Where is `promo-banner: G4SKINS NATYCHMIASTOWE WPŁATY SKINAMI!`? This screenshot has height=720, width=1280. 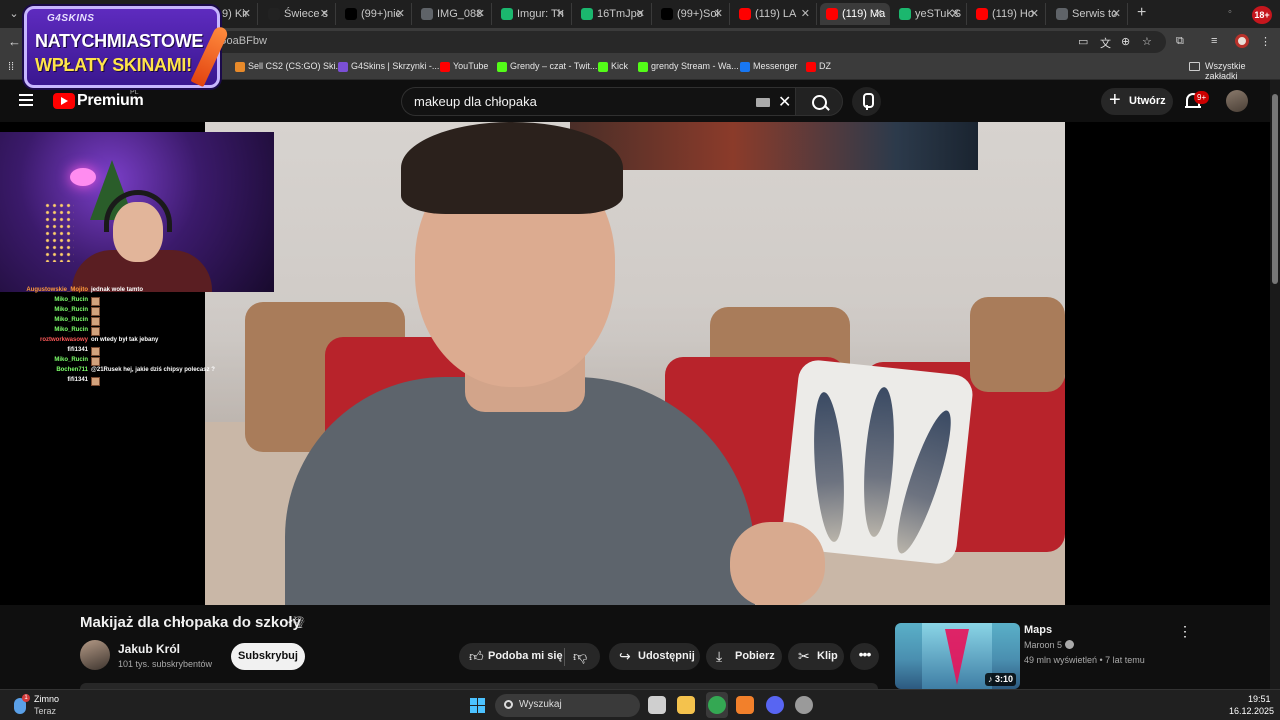
promo-banner: G4SKINS NATYCHMIASTOWE WPŁATY SKINAMI! is located at coordinates (127, 47).